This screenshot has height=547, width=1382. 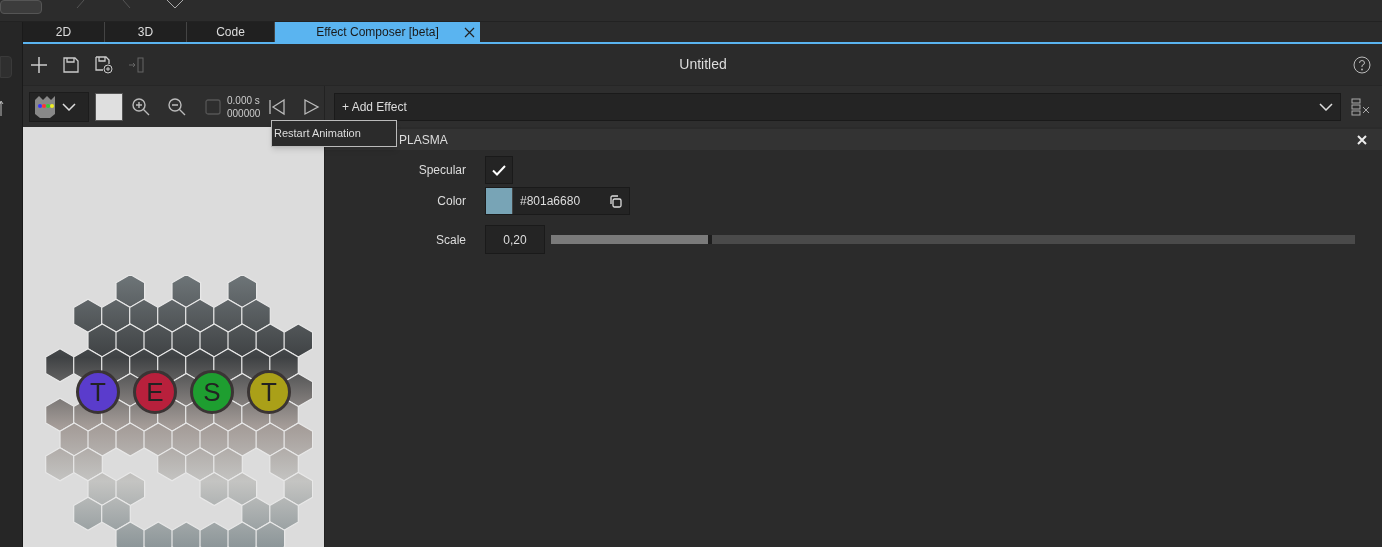 What do you see at coordinates (244, 100) in the screenshot?
I see `time-readout: 0.000 s` at bounding box center [244, 100].